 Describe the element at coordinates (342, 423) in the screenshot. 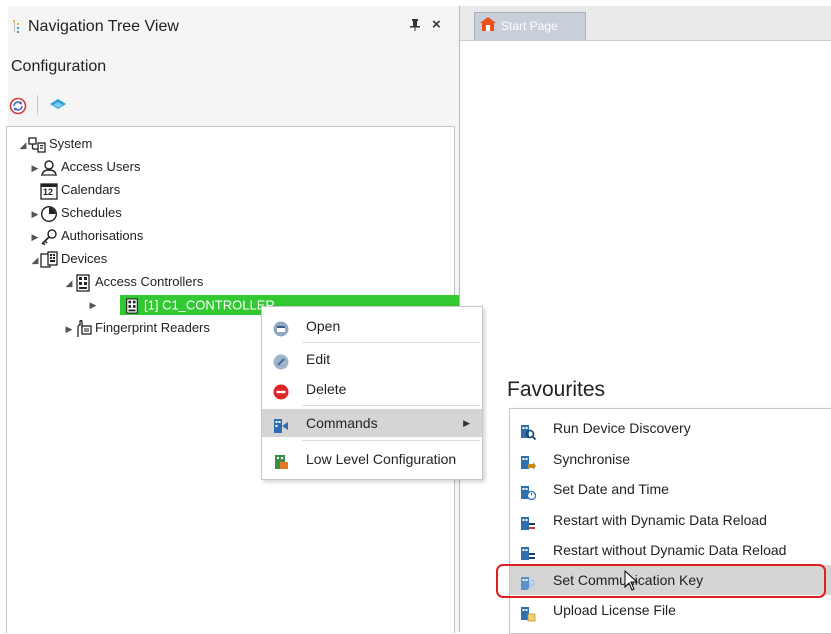

I see `menu-item-label: Commands` at that location.